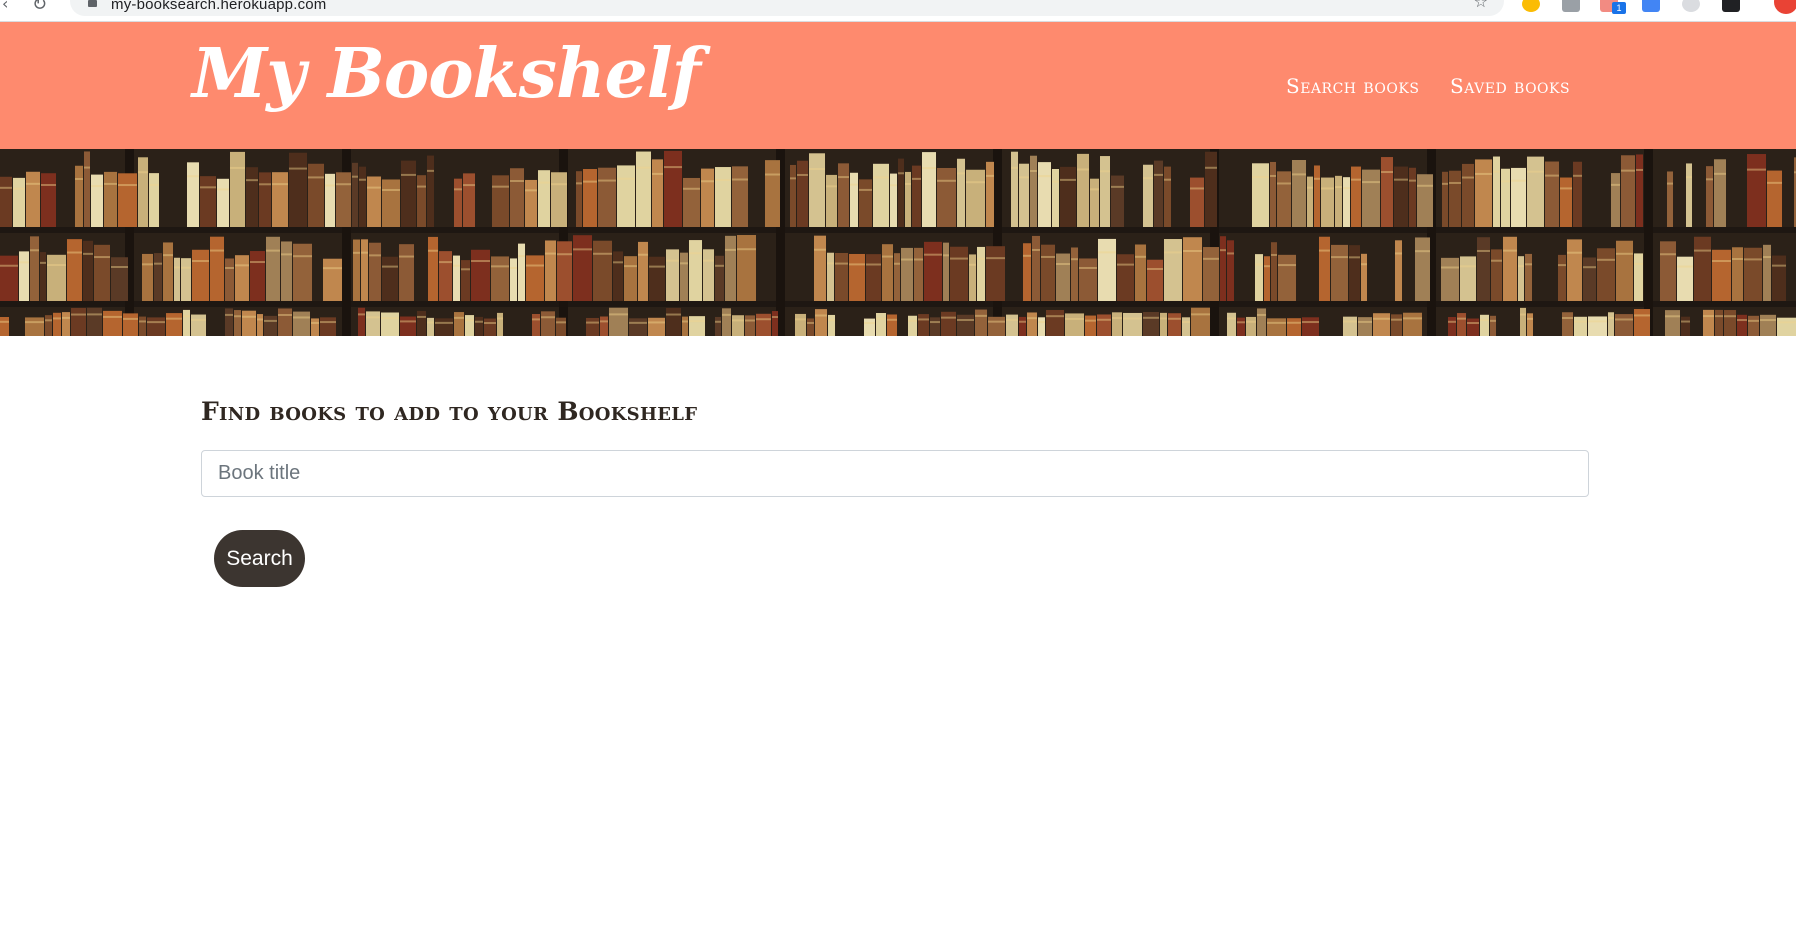 The width and height of the screenshot is (1796, 941). I want to click on brand-logo: My Bookshelf, so click(446, 74).